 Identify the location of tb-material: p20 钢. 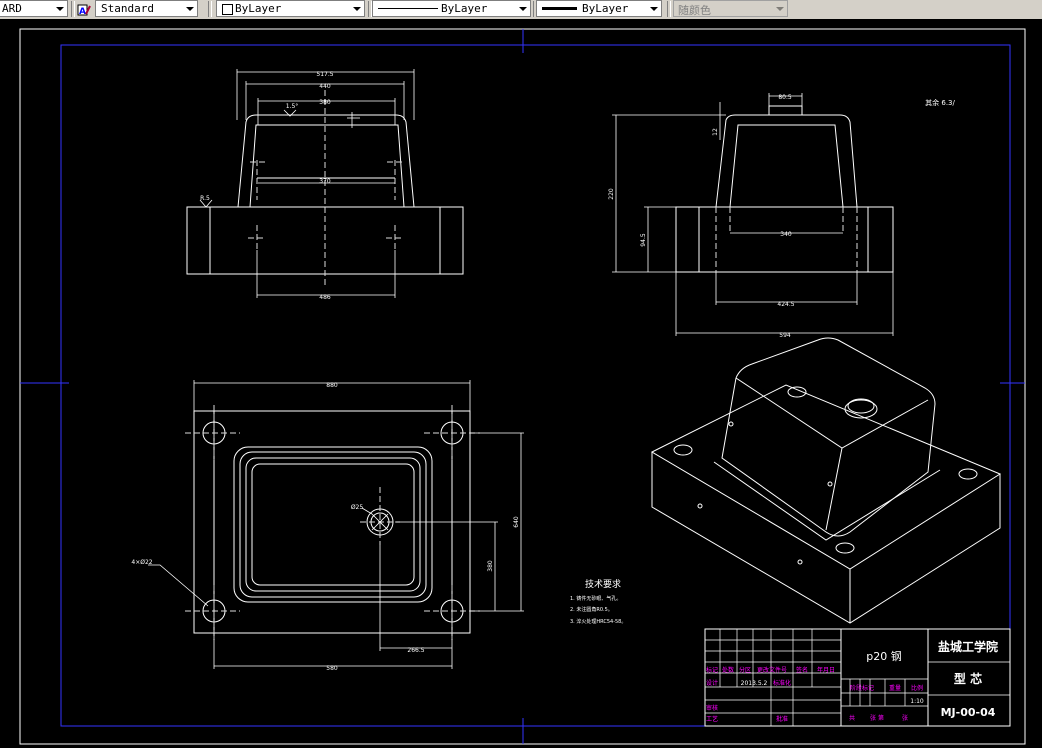
(883, 656).